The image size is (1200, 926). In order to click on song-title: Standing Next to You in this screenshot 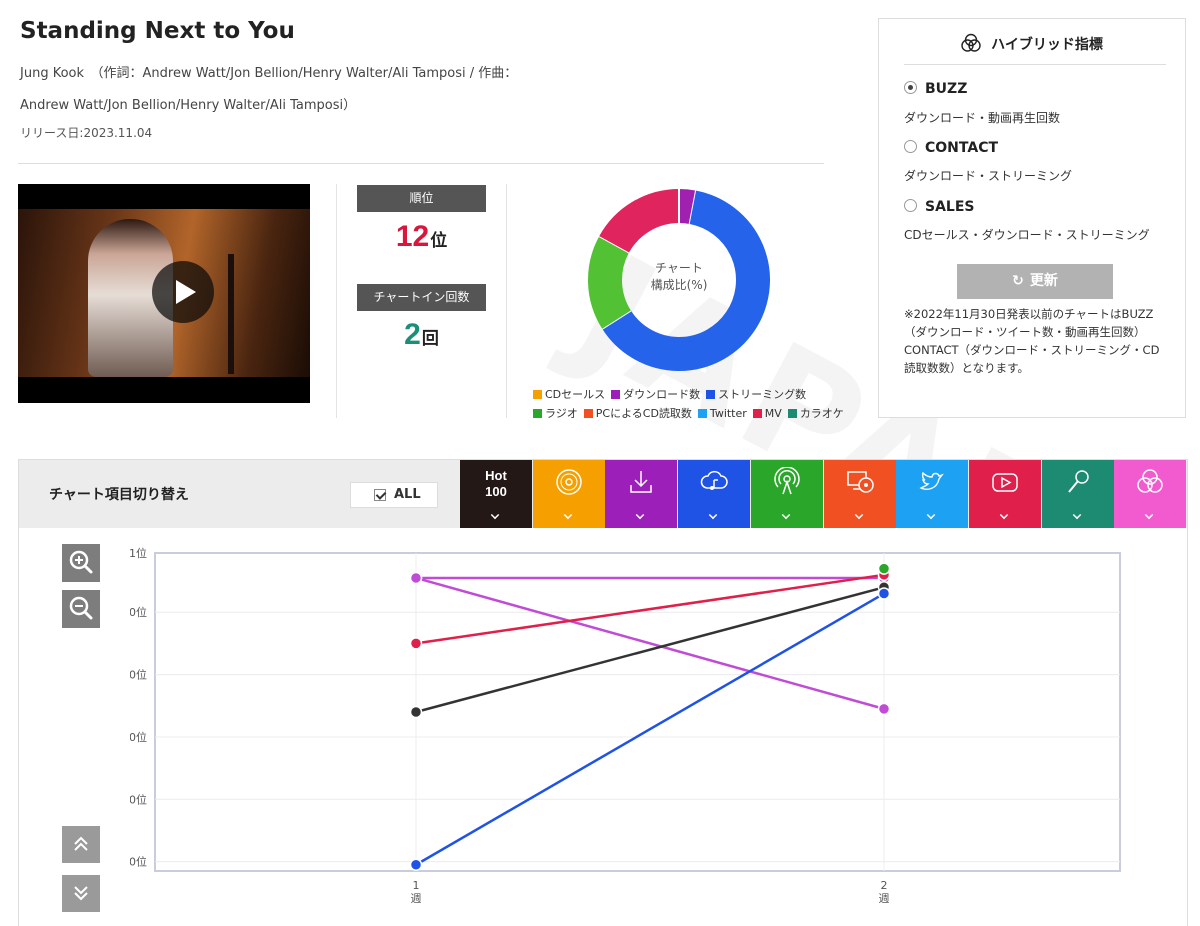, I will do `click(157, 31)`.